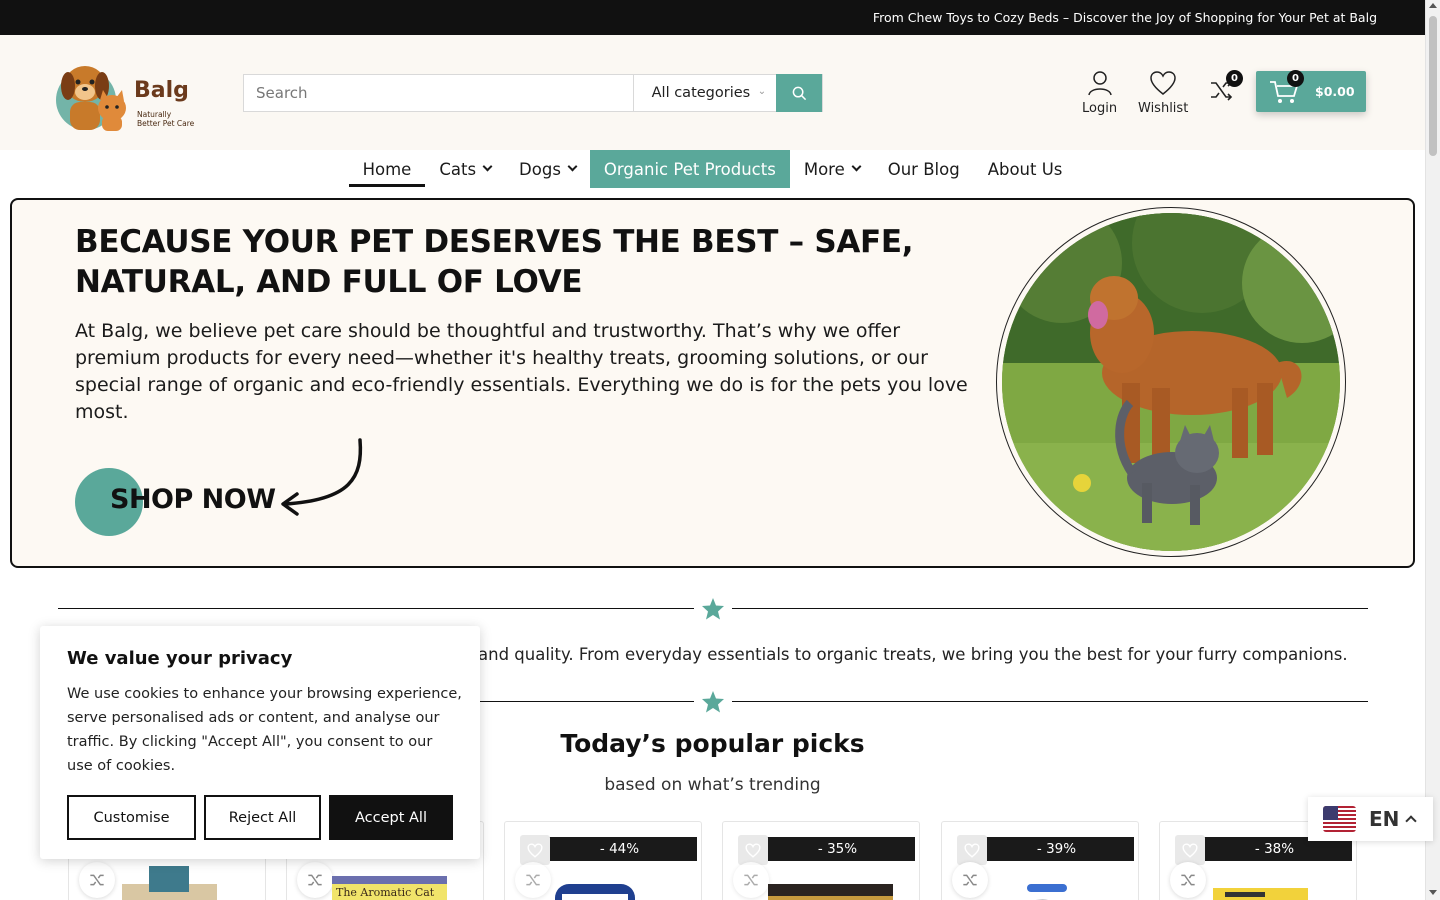 The width and height of the screenshot is (1440, 900). I want to click on nav-label-cats: Cats, so click(458, 169).